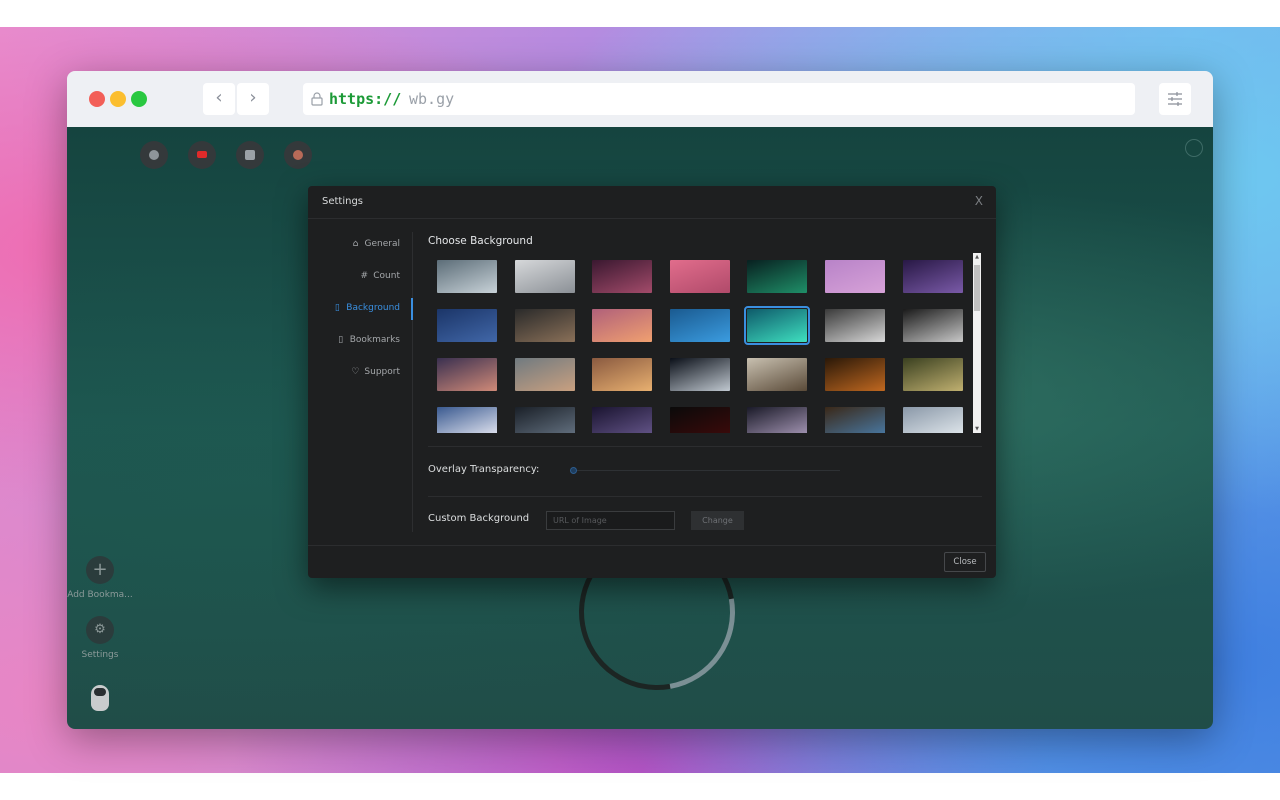 The width and height of the screenshot is (1280, 800). Describe the element at coordinates (965, 562) in the screenshot. I see `close-button: Close` at that location.